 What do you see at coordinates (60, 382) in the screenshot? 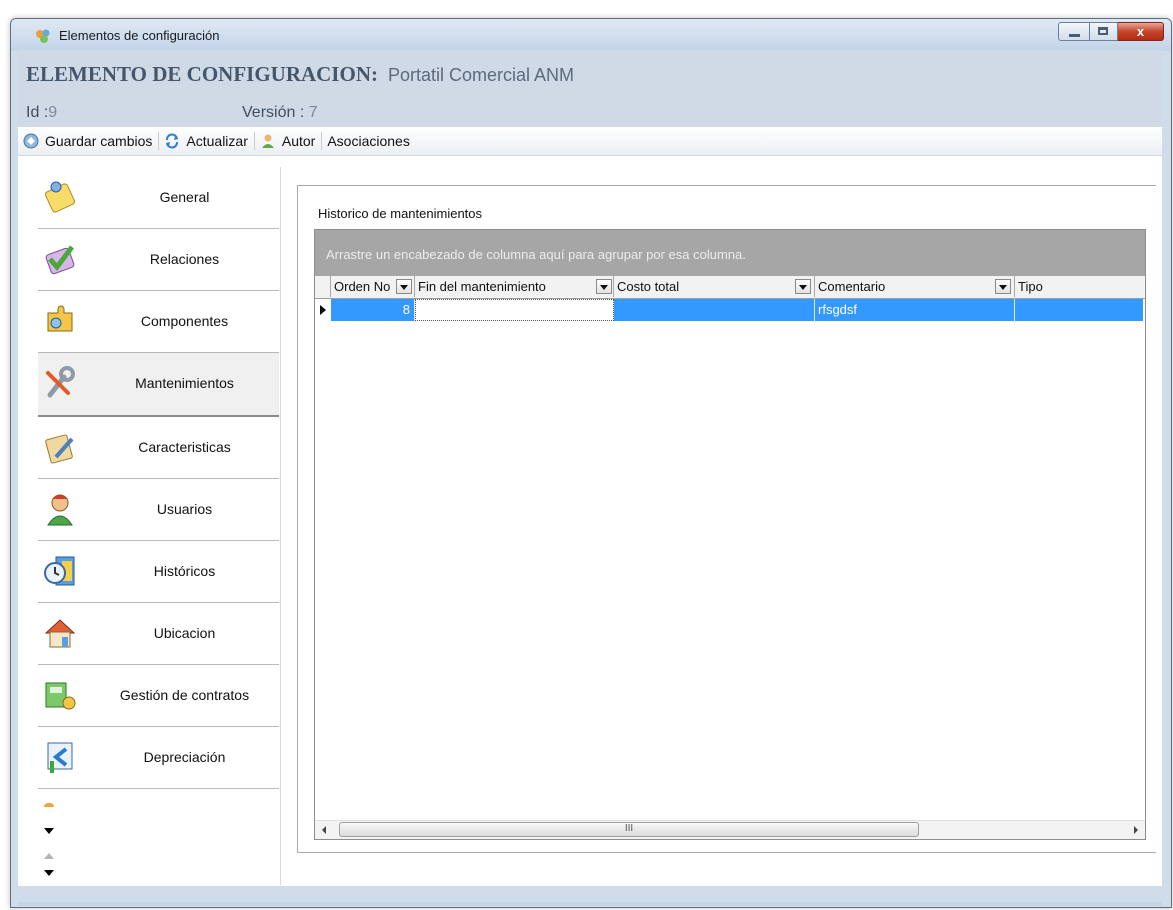
I see `wrench-icon` at bounding box center [60, 382].